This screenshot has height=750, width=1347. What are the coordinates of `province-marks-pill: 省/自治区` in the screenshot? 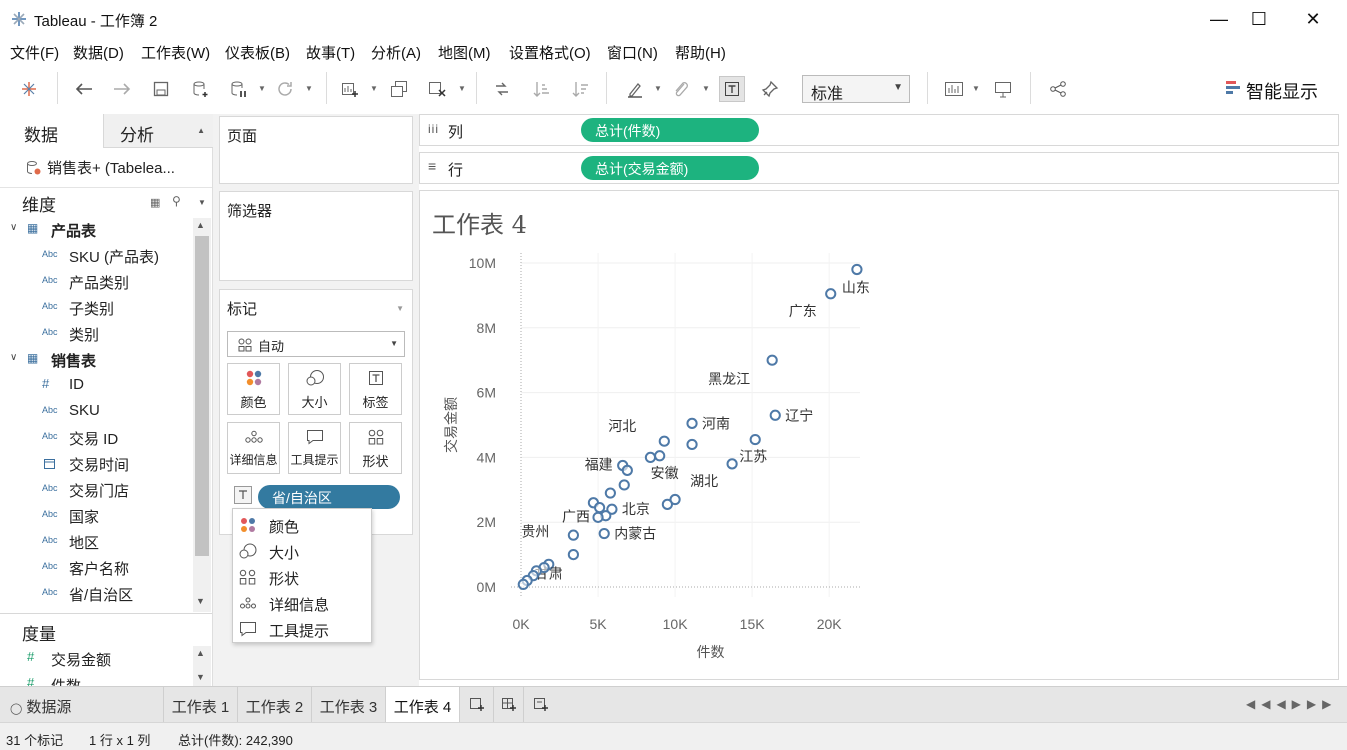 It's located at (329, 497).